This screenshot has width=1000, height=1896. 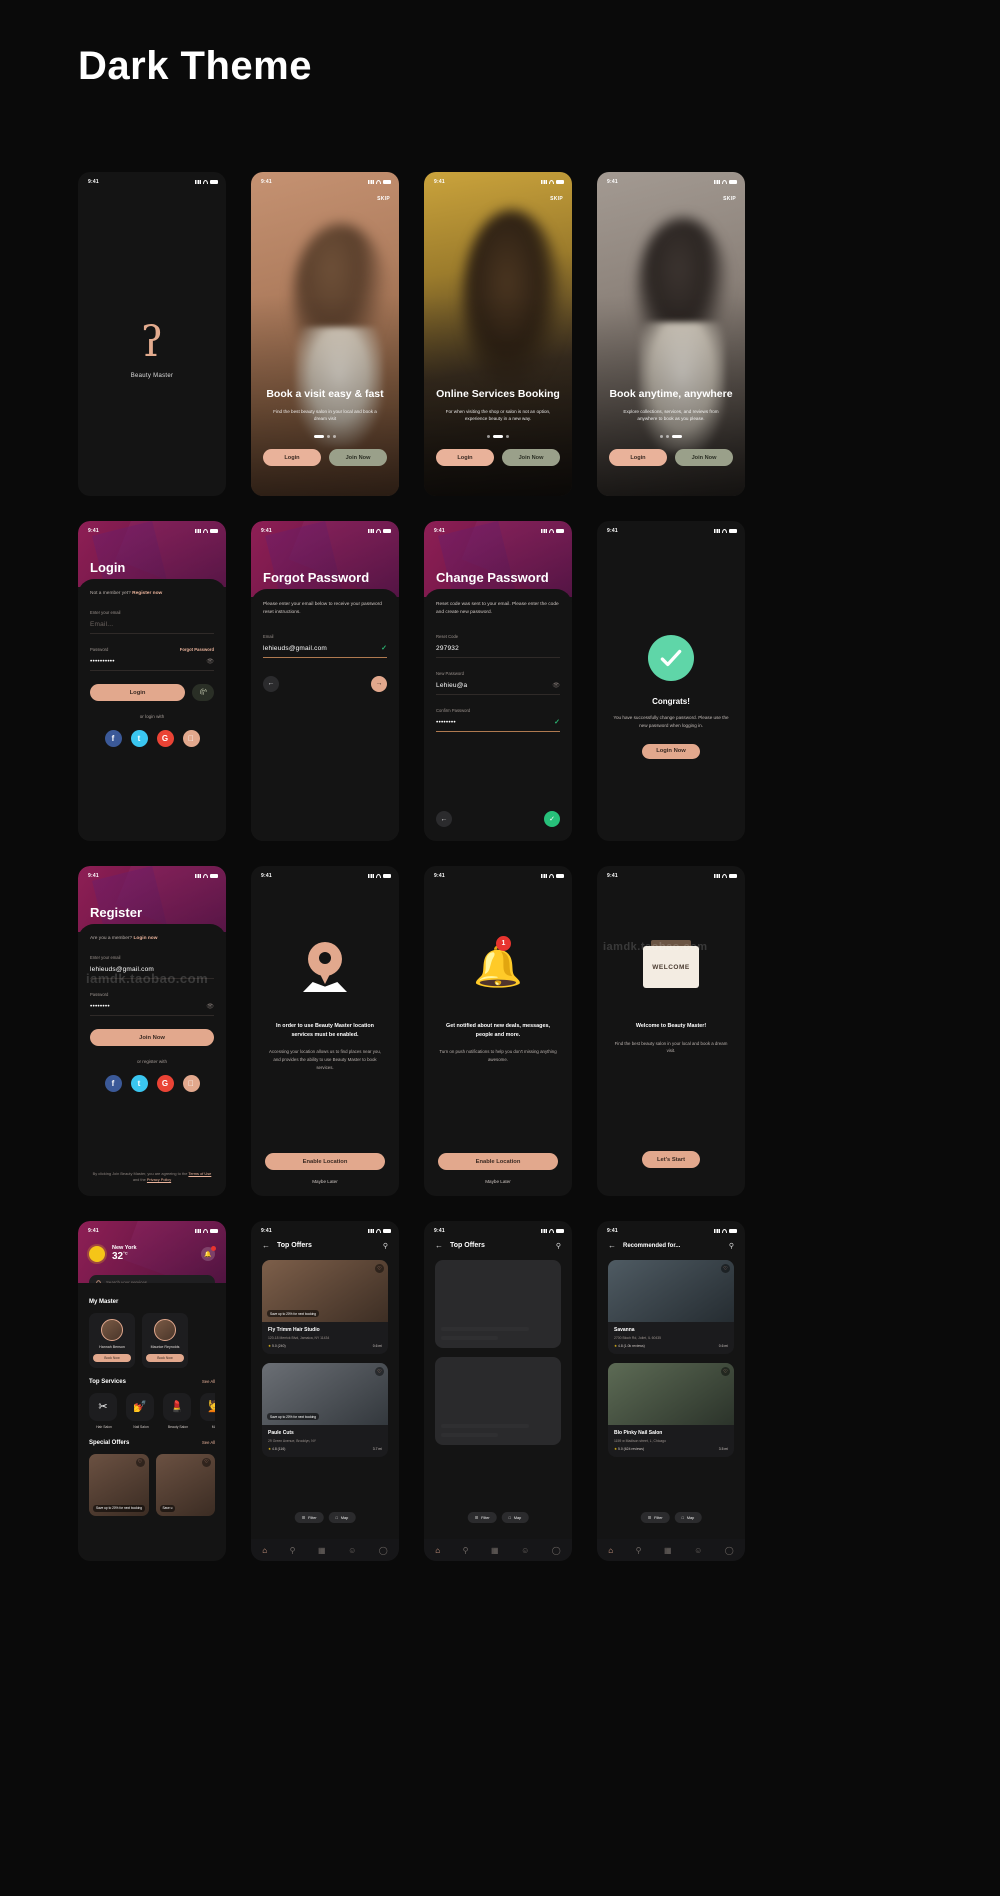 I want to click on eye-icon: 👁, so click(x=556, y=685).